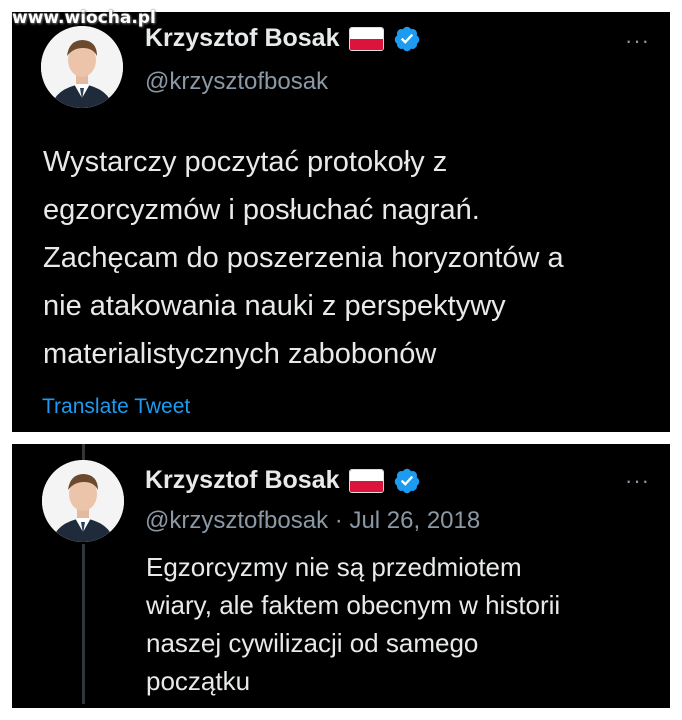 The width and height of the screenshot is (682, 720). What do you see at coordinates (116, 407) in the screenshot?
I see `translate-tweet-link: Translate Tweet` at bounding box center [116, 407].